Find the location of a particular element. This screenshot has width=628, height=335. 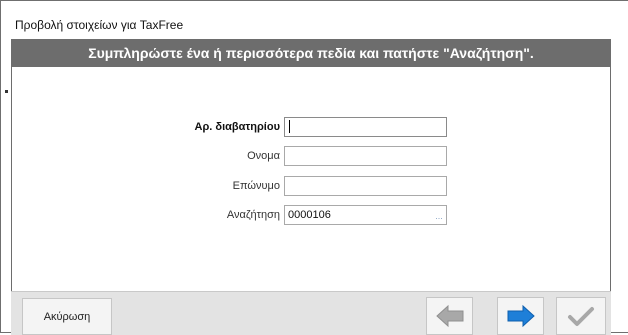

first-name-input is located at coordinates (365, 156).